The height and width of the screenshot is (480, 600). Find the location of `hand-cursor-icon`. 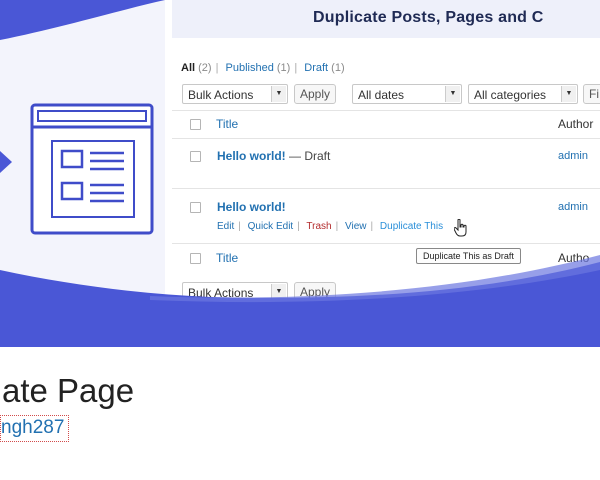

hand-cursor-icon is located at coordinates (460, 228).